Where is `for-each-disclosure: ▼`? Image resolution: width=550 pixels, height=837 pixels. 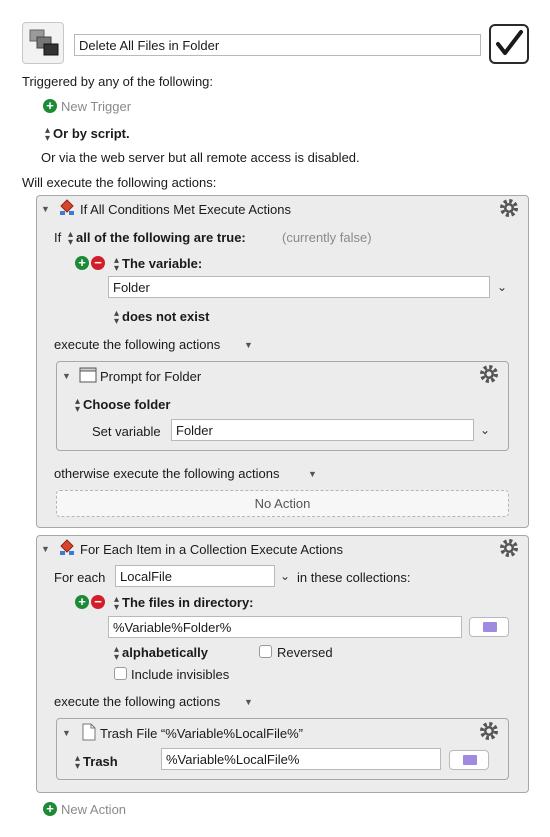 for-each-disclosure: ▼ is located at coordinates (45, 549).